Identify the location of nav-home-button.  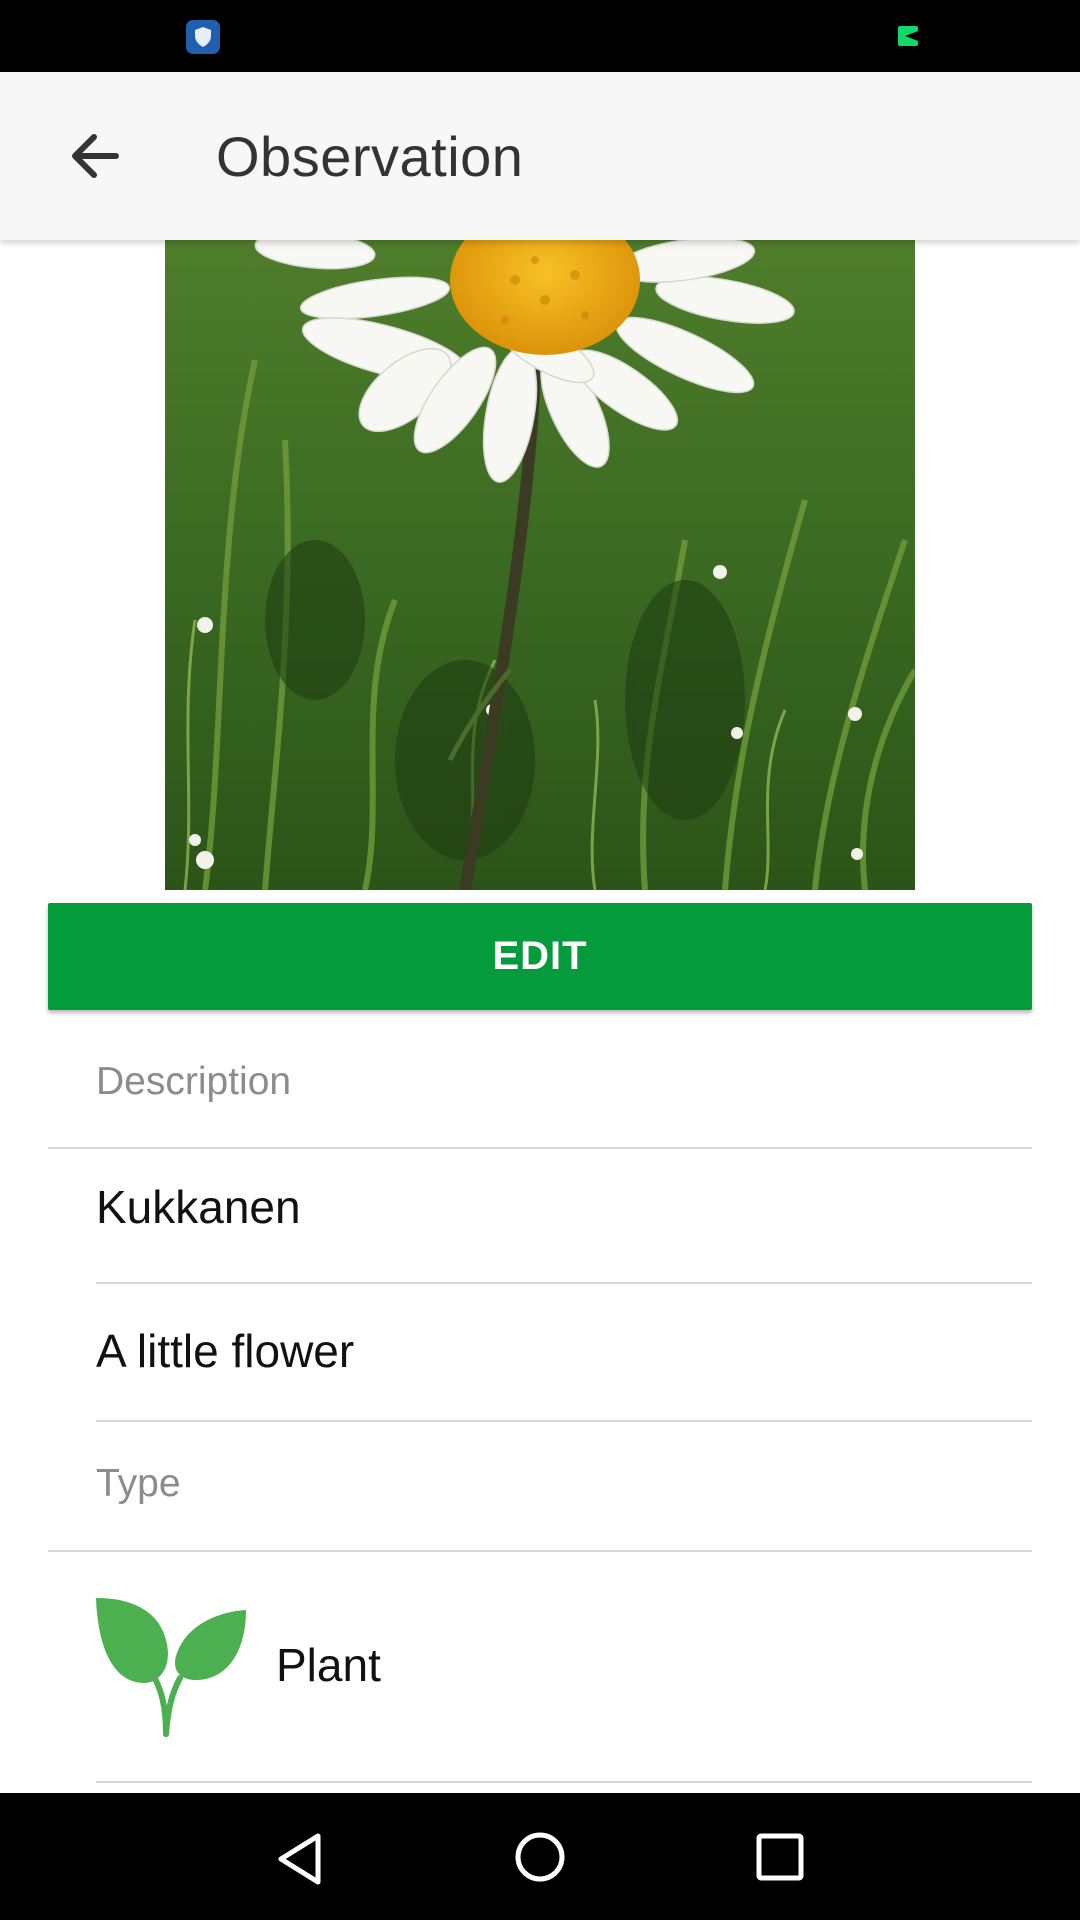
(540, 1859).